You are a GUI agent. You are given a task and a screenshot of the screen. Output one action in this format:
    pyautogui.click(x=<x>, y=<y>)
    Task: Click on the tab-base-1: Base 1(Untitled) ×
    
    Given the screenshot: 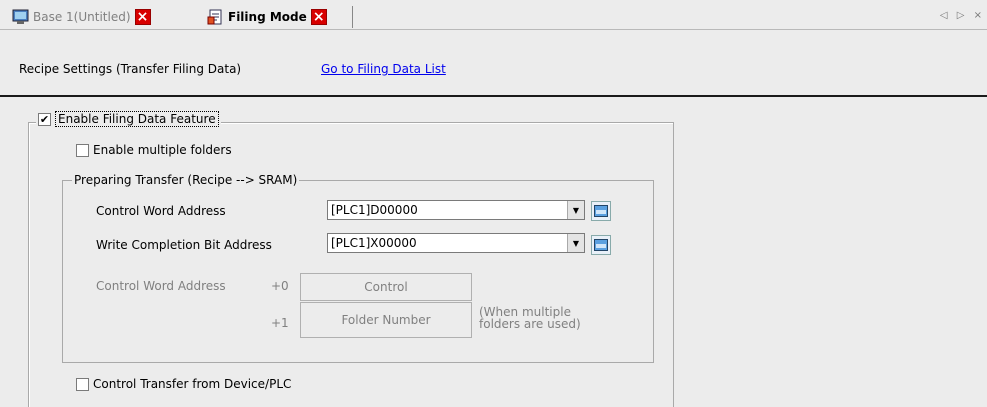 What is the action you would take?
    pyautogui.click(x=81, y=17)
    